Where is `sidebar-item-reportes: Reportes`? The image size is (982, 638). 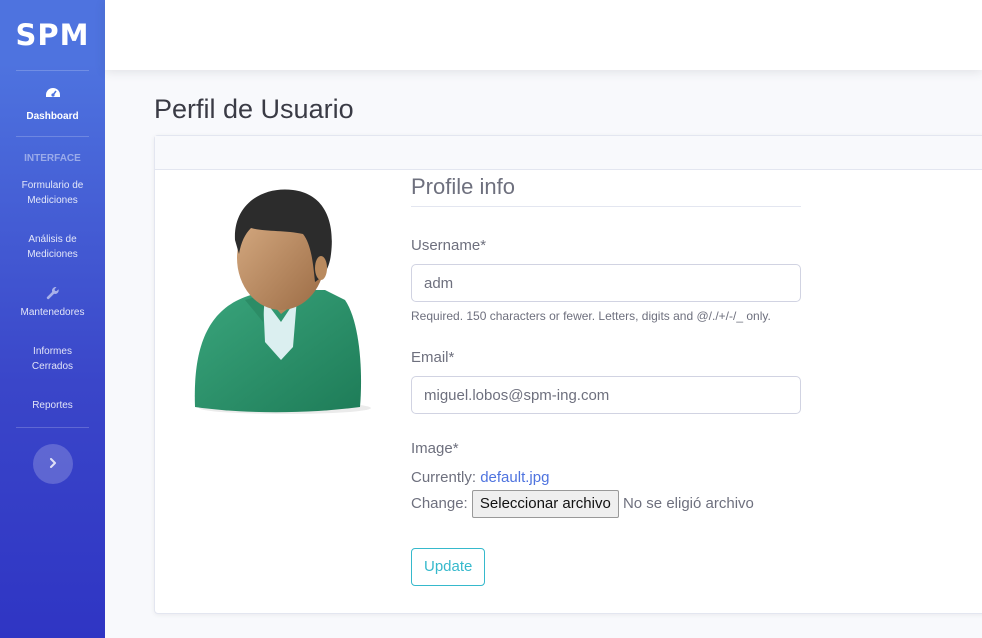 sidebar-item-reportes: Reportes is located at coordinates (52, 405).